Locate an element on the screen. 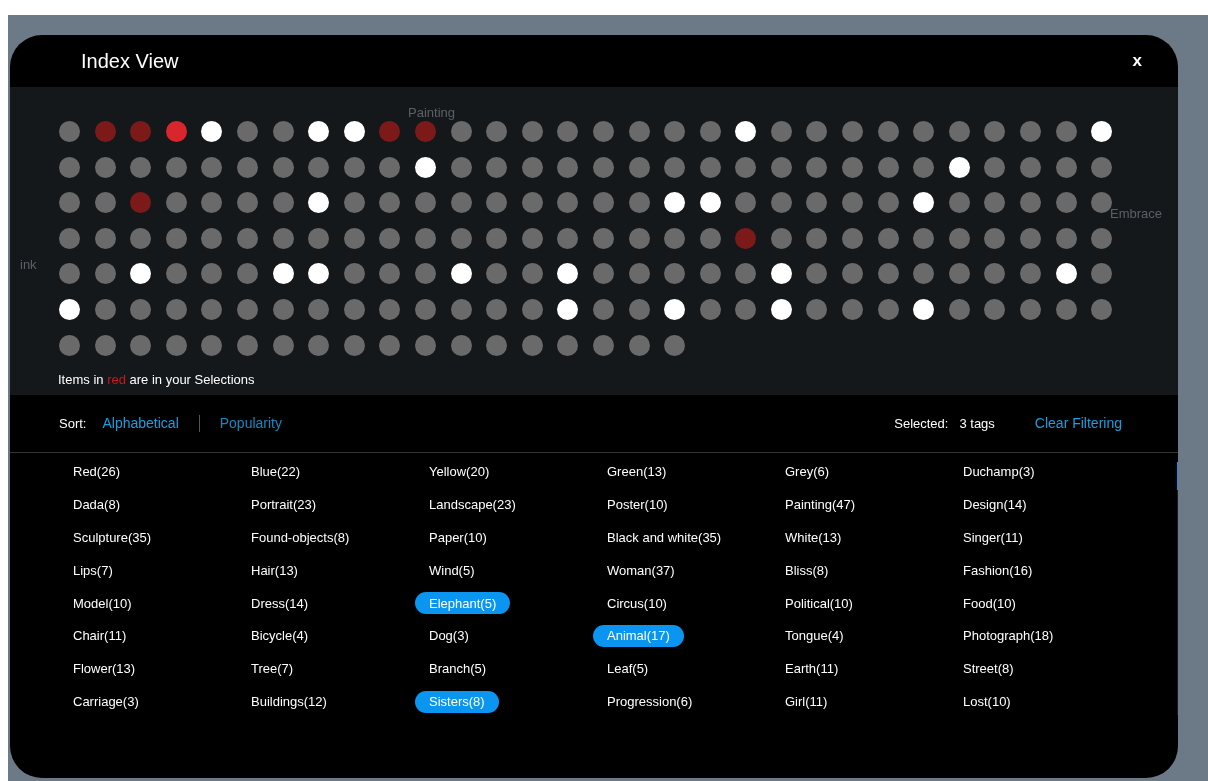  tag-item: Food(10) is located at coordinates (989, 603).